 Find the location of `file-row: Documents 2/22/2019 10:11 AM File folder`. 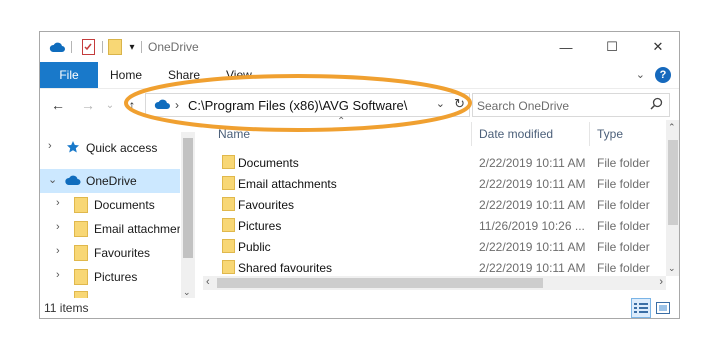

file-row: Documents 2/22/2019 10:11 AM File folder is located at coordinates (440, 162).